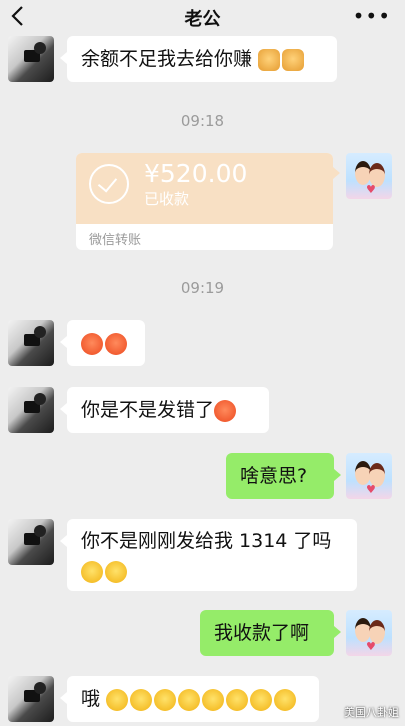  I want to click on transfer-tail, so click(336, 173).